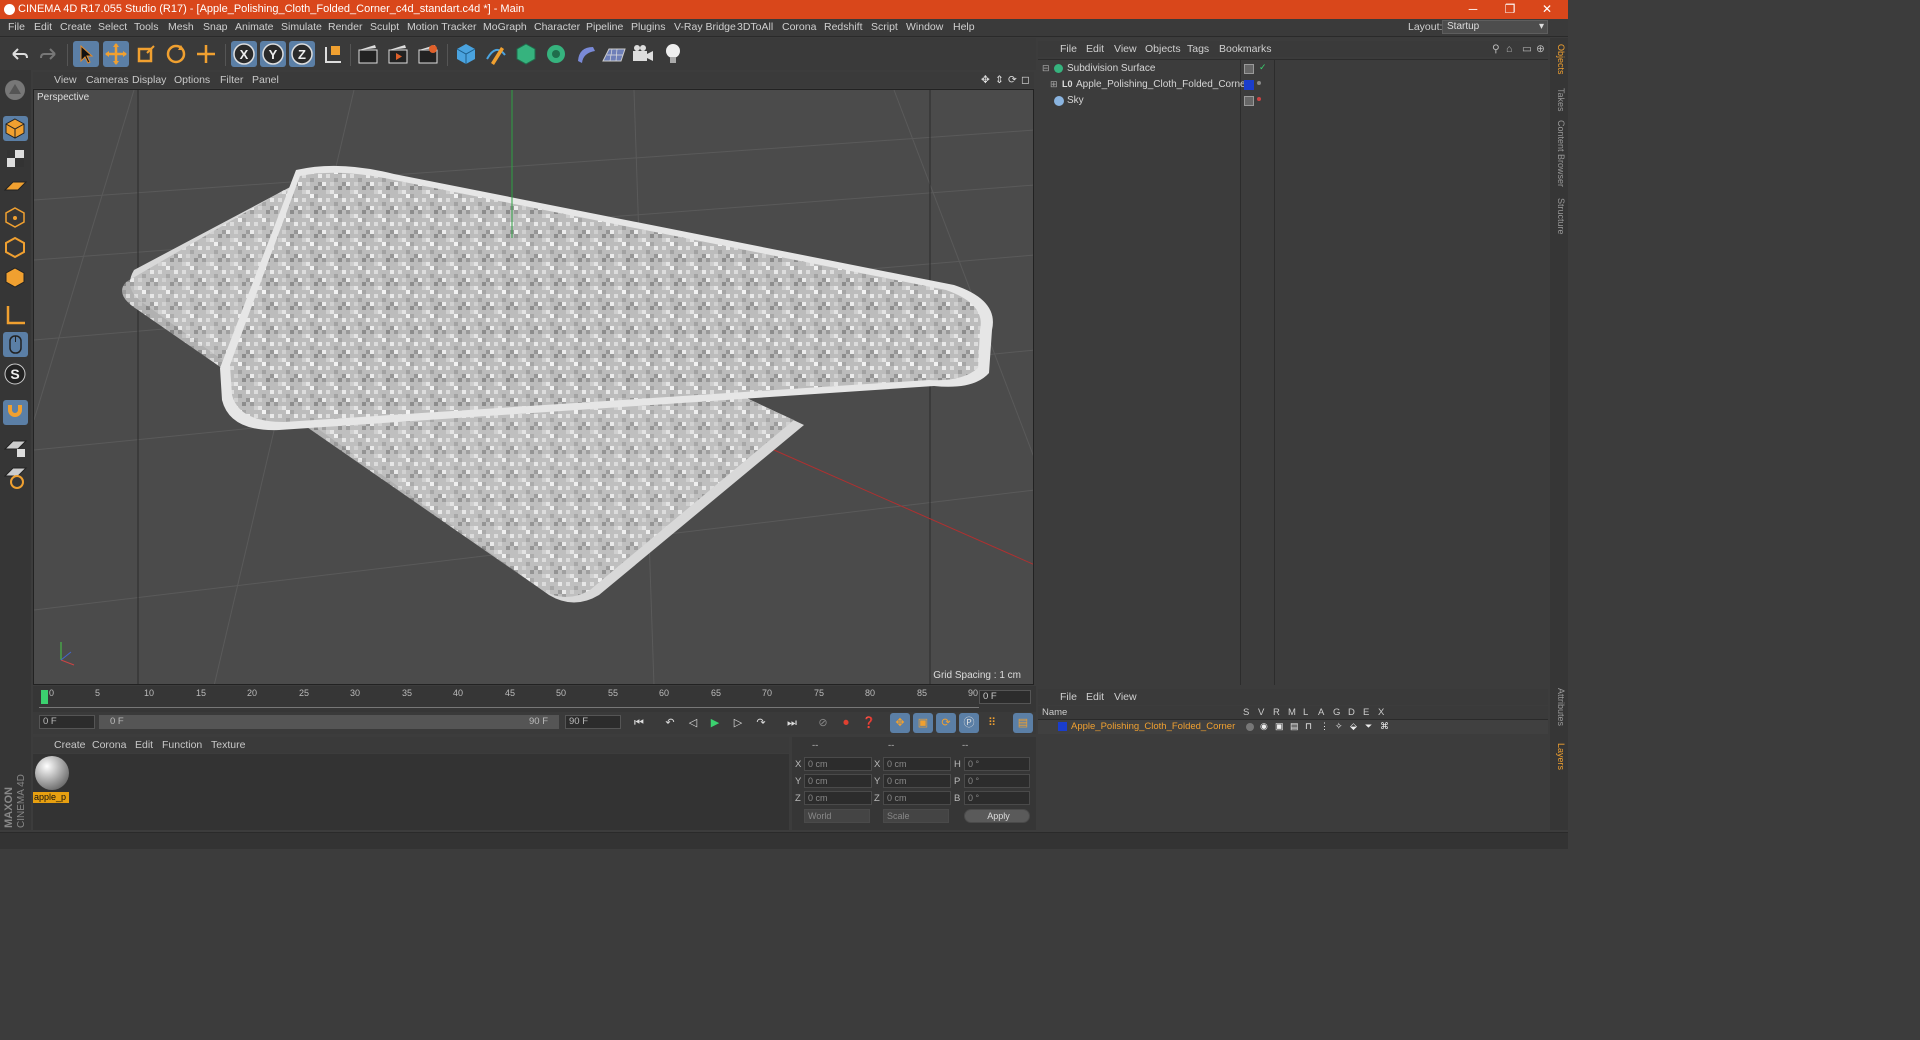  What do you see at coordinates (1381, 712) in the screenshot?
I see `layer-col-xref: X` at bounding box center [1381, 712].